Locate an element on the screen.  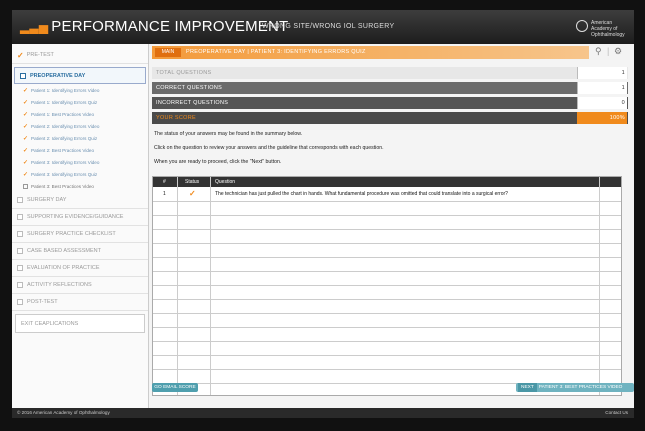
course-title: WRONG SITE/WRONG IOL SURGERY is located at coordinates (328, 26).